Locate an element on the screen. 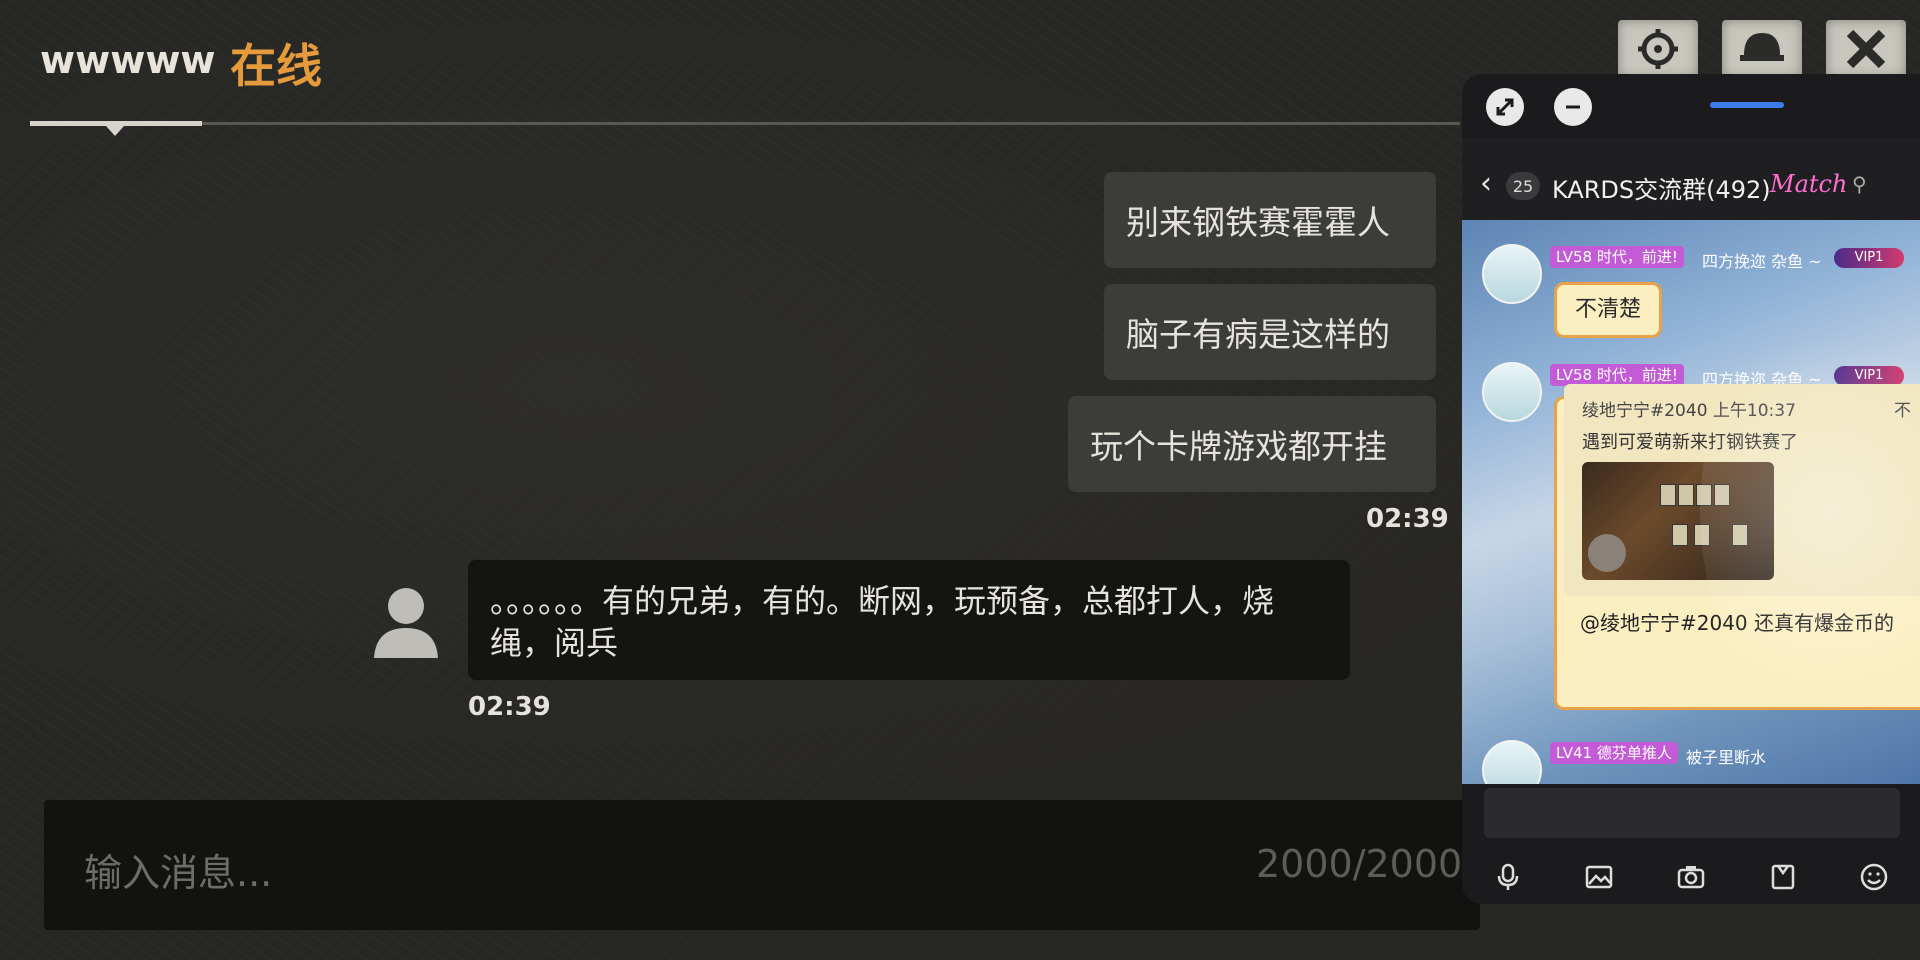 This screenshot has height=960, width=1920. crosshair-icon is located at coordinates (1658, 49).